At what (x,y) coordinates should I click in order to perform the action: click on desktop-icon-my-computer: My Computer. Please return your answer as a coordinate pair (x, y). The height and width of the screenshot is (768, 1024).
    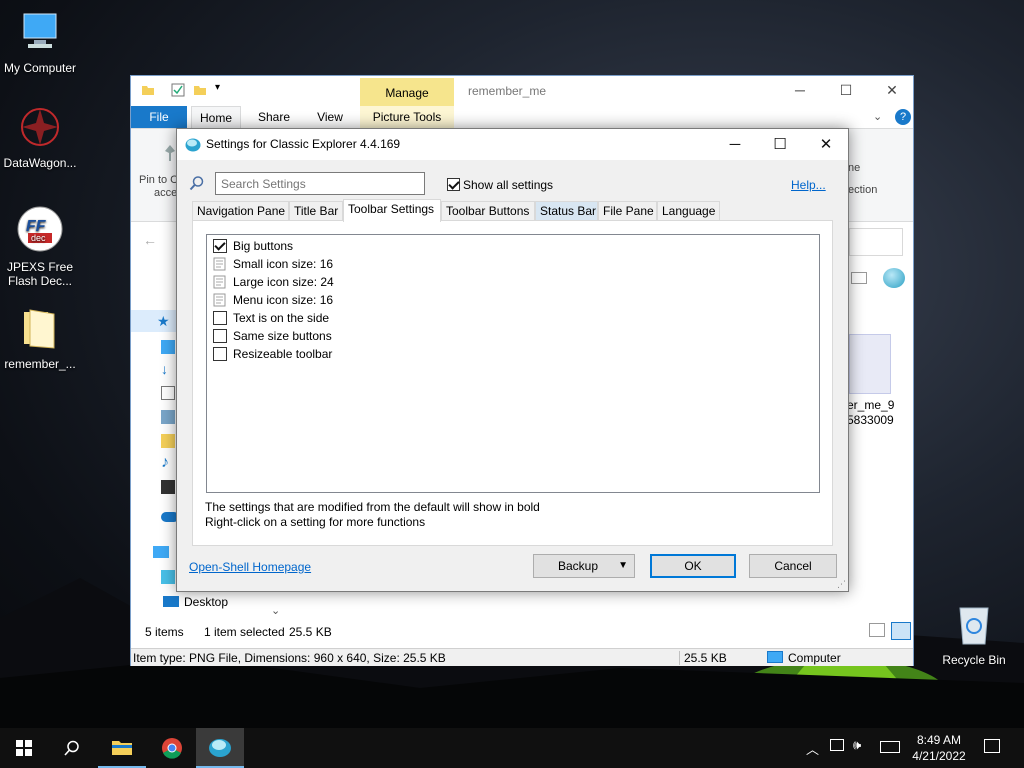
    Looking at the image, I should click on (40, 42).